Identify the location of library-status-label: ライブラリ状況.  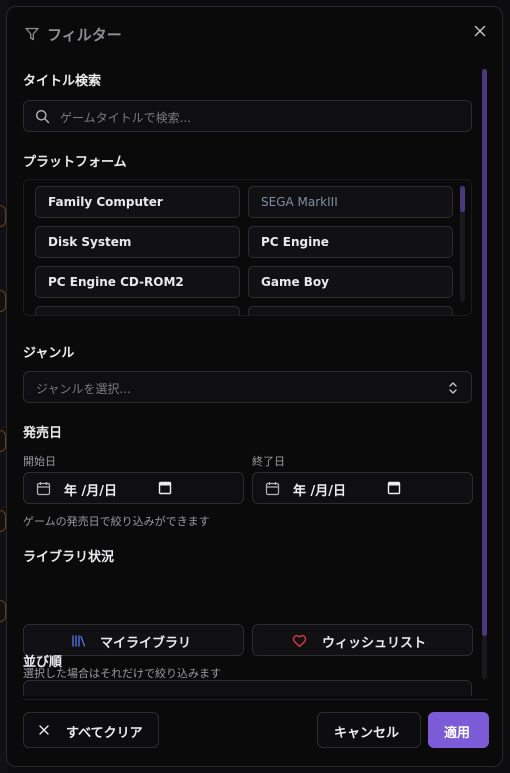
(69, 557).